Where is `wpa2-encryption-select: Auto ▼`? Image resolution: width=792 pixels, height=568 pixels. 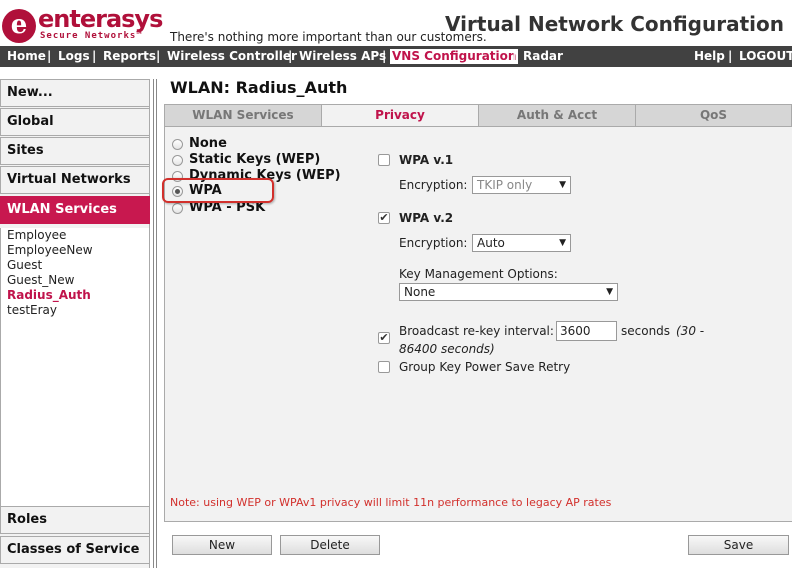
wpa2-encryption-select: Auto ▼ is located at coordinates (521, 243).